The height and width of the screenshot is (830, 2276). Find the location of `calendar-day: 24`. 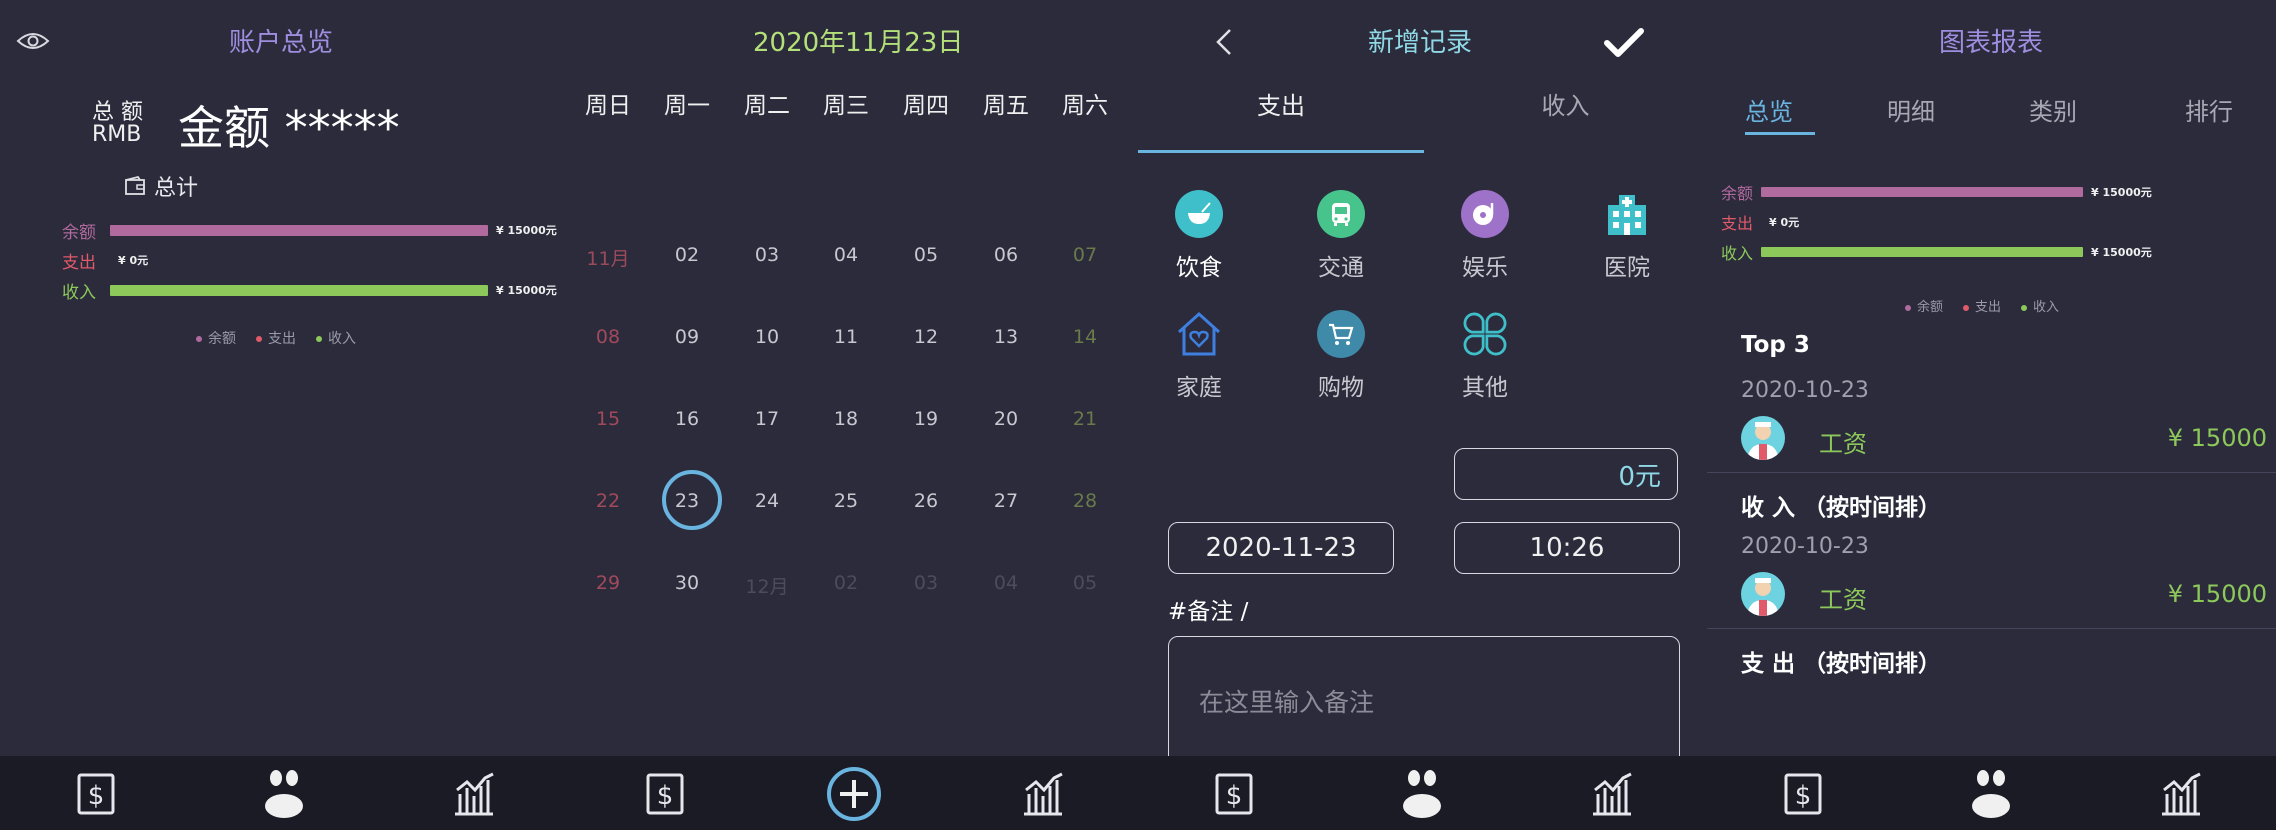

calendar-day: 24 is located at coordinates (767, 501).